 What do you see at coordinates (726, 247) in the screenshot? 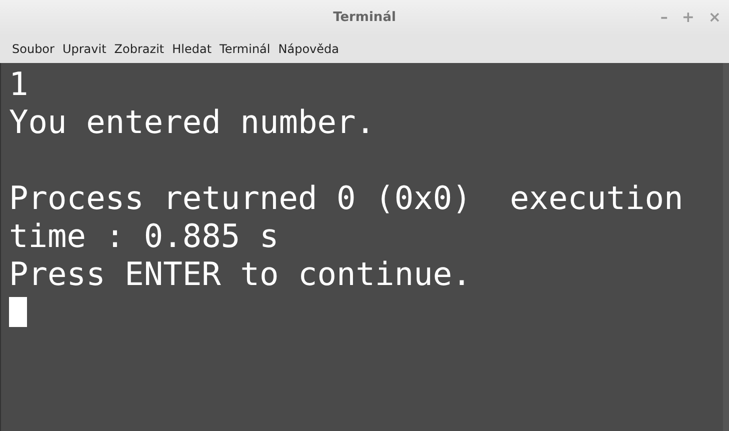
I see `scrollbar` at bounding box center [726, 247].